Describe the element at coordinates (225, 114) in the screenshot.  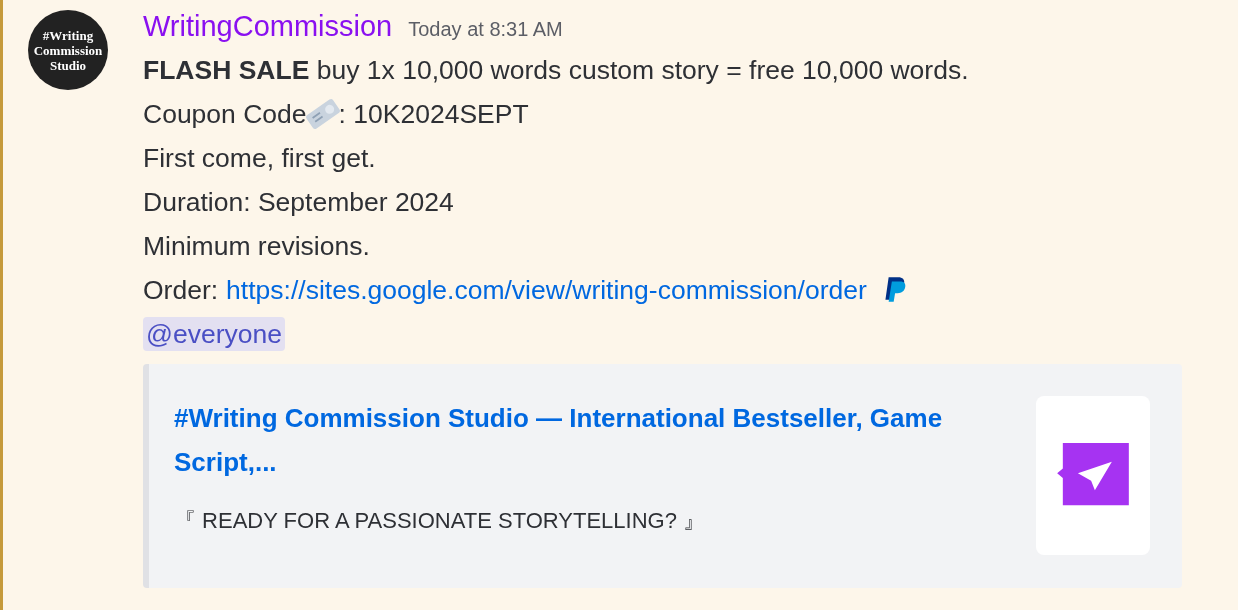
I see `message-text: Coupon Code` at that location.